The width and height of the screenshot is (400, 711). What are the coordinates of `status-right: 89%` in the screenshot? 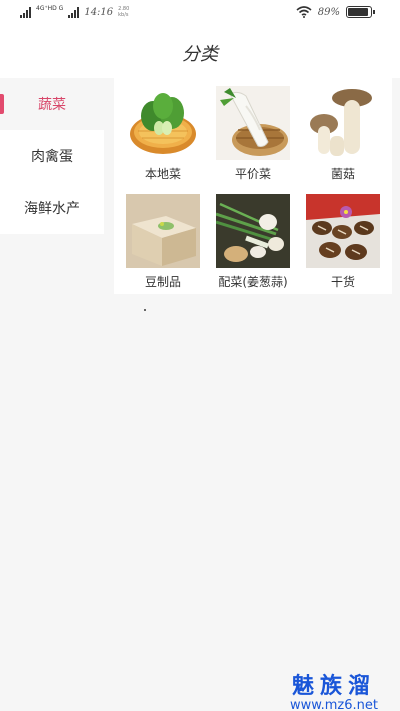 It's located at (335, 12).